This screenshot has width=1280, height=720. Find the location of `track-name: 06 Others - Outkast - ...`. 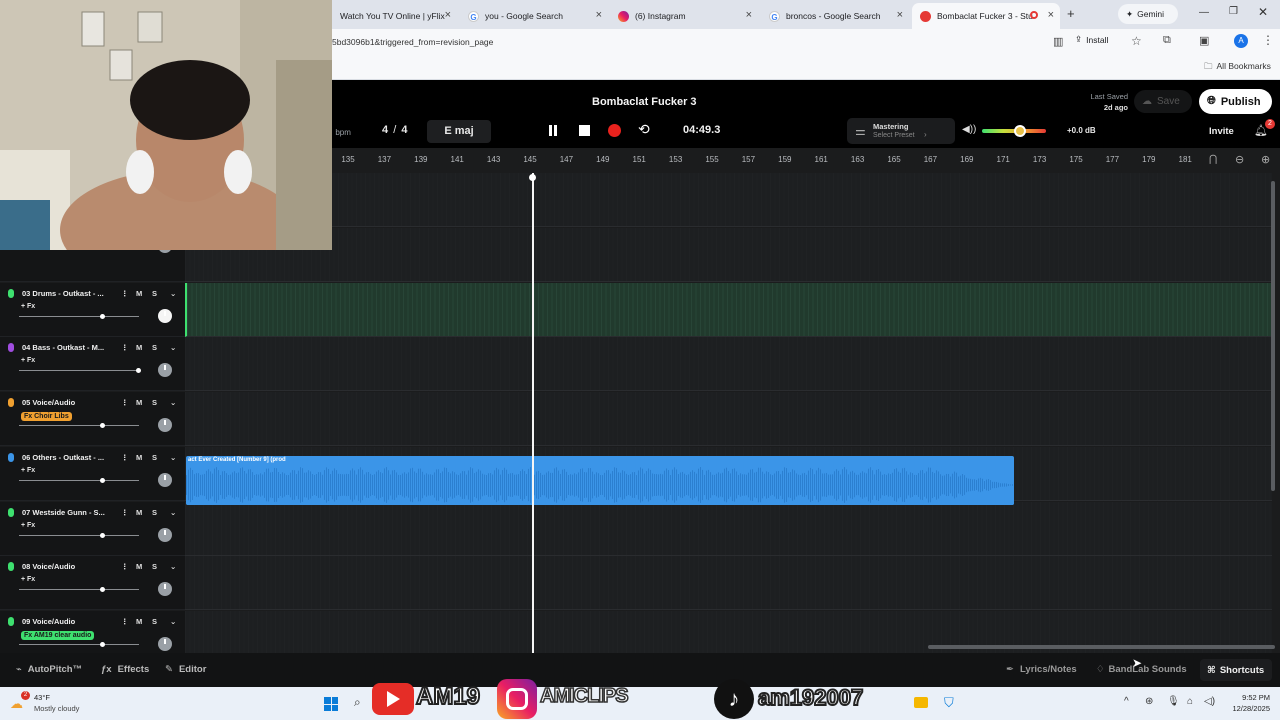

track-name: 06 Others - Outkast - ... is located at coordinates (63, 457).